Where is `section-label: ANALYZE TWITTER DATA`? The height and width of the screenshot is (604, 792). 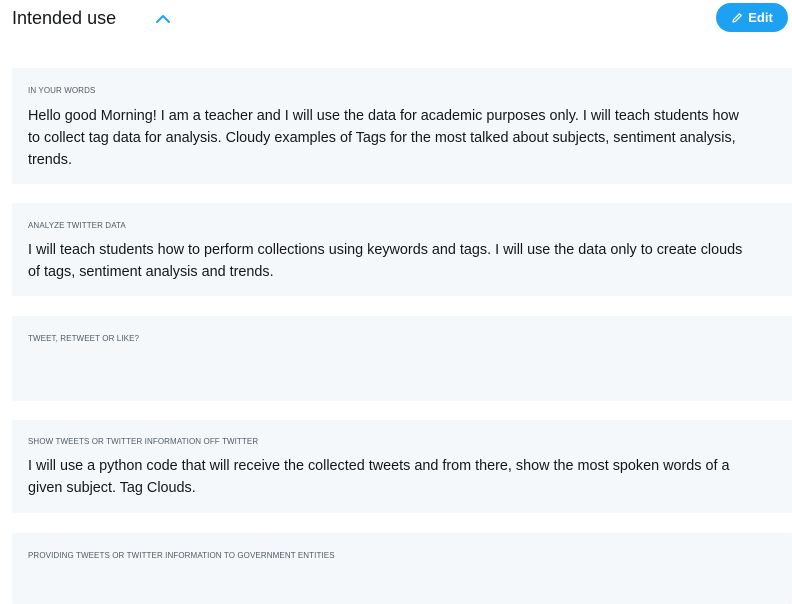
section-label: ANALYZE TWITTER DATA is located at coordinates (77, 225).